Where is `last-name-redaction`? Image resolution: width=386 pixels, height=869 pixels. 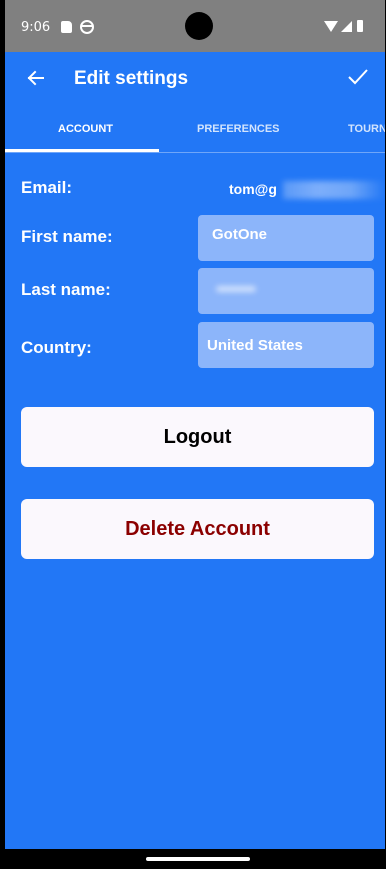 last-name-redaction is located at coordinates (236, 289).